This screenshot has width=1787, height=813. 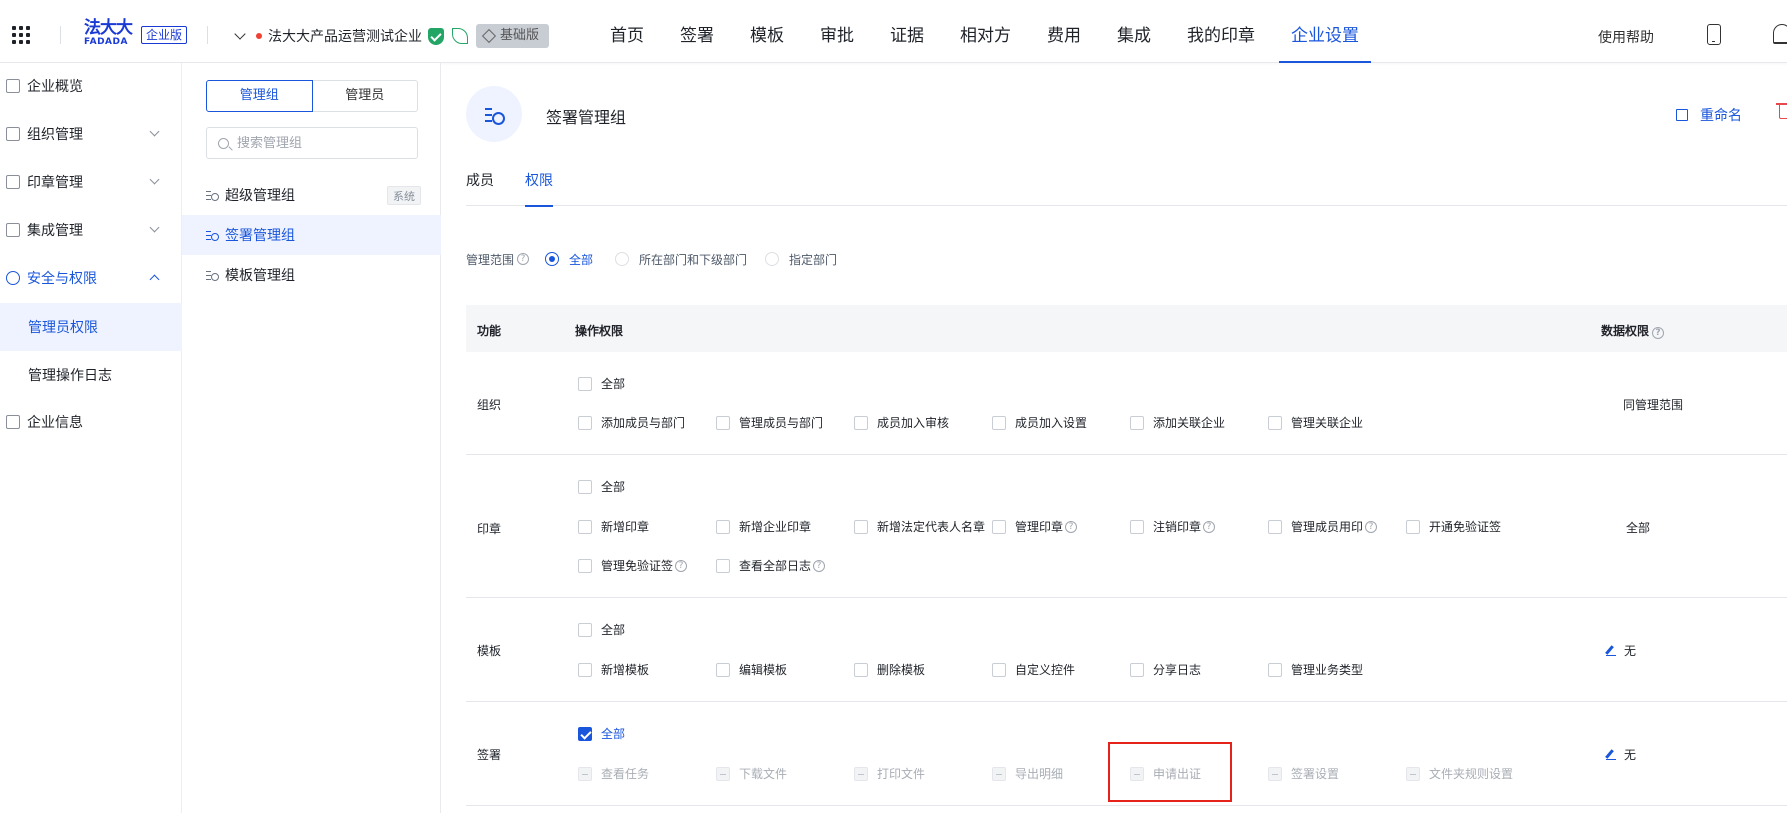 What do you see at coordinates (1165, 773) in the screenshot?
I see `perm-checkbox: 申请出证` at bounding box center [1165, 773].